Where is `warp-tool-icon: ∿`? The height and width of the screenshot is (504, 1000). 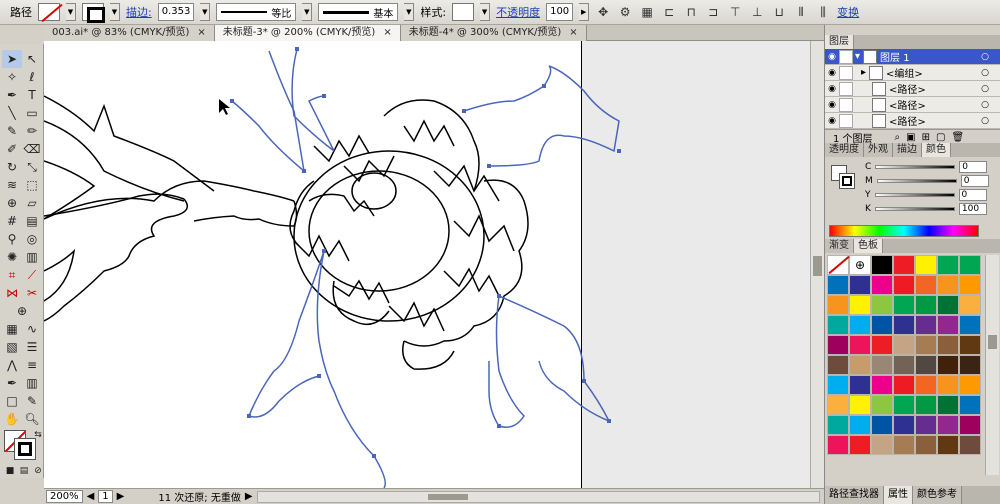 warp-tool-icon: ∿ is located at coordinates (32, 329).